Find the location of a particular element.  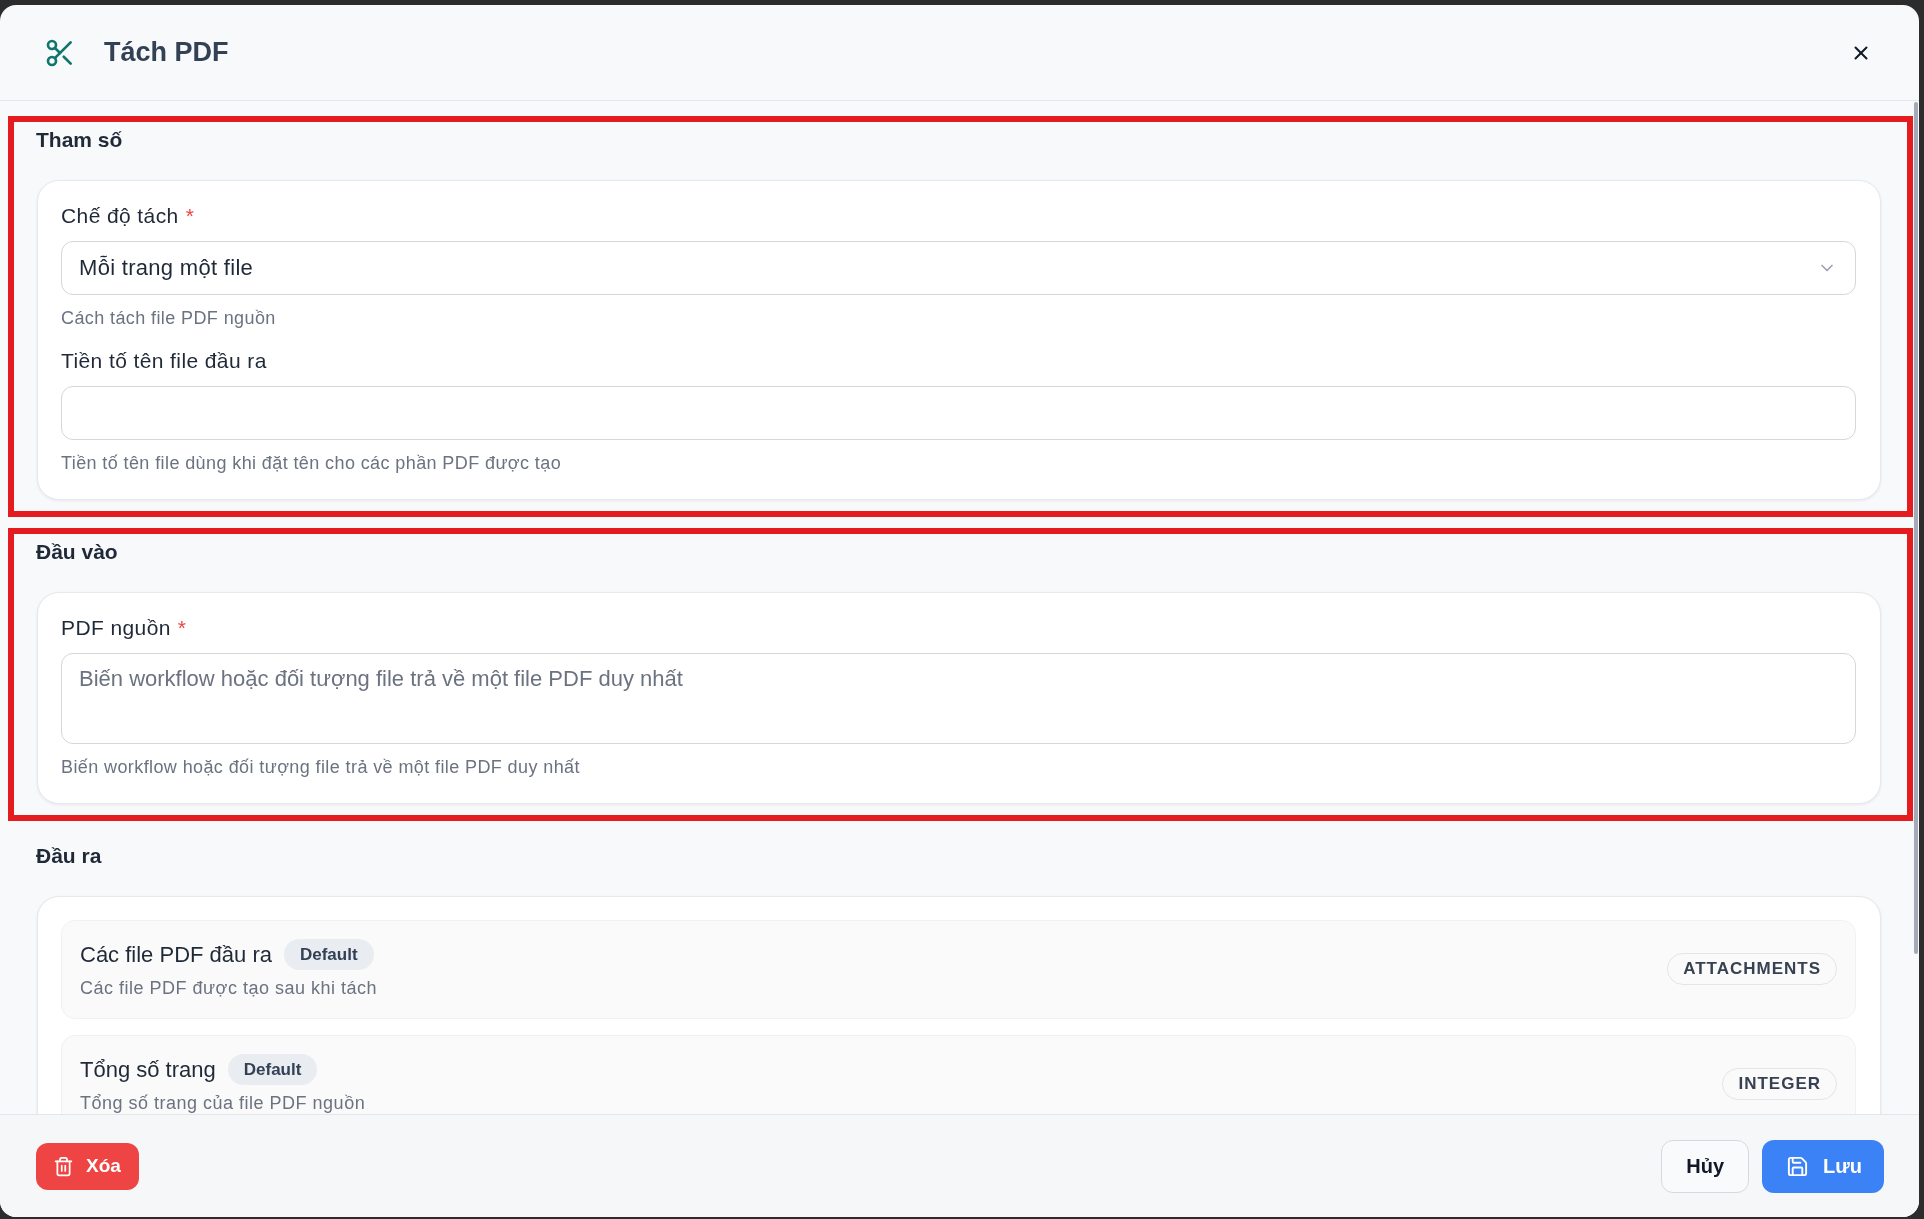

scrollbar-thumb is located at coordinates (1916, 528).